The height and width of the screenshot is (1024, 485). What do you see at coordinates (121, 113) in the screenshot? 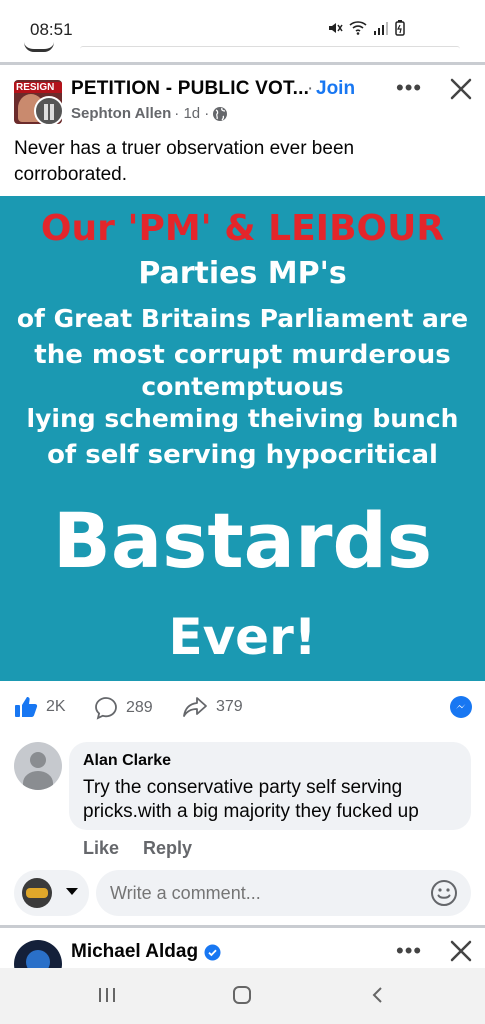
I see `author-name: Sephton Allen` at bounding box center [121, 113].